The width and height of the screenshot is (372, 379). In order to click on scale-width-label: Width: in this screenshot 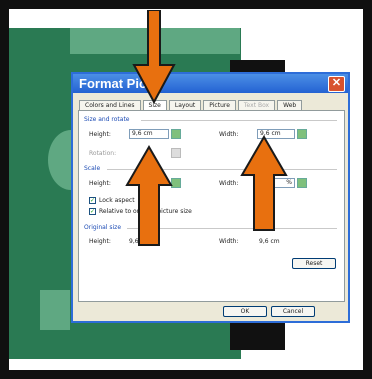, I will do `click(229, 183)`.